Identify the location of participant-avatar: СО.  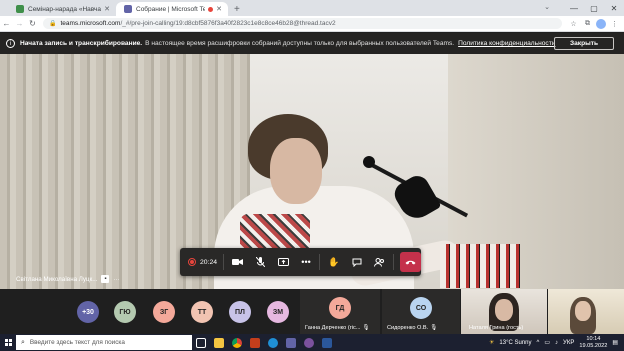
(421, 308).